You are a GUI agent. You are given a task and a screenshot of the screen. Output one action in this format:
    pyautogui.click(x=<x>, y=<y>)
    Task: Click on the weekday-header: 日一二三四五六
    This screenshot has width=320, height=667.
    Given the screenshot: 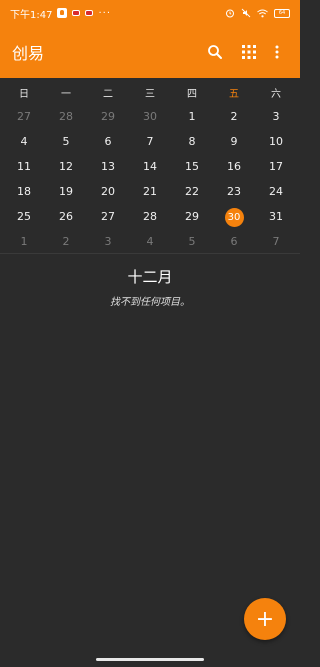 What is the action you would take?
    pyautogui.click(x=150, y=95)
    